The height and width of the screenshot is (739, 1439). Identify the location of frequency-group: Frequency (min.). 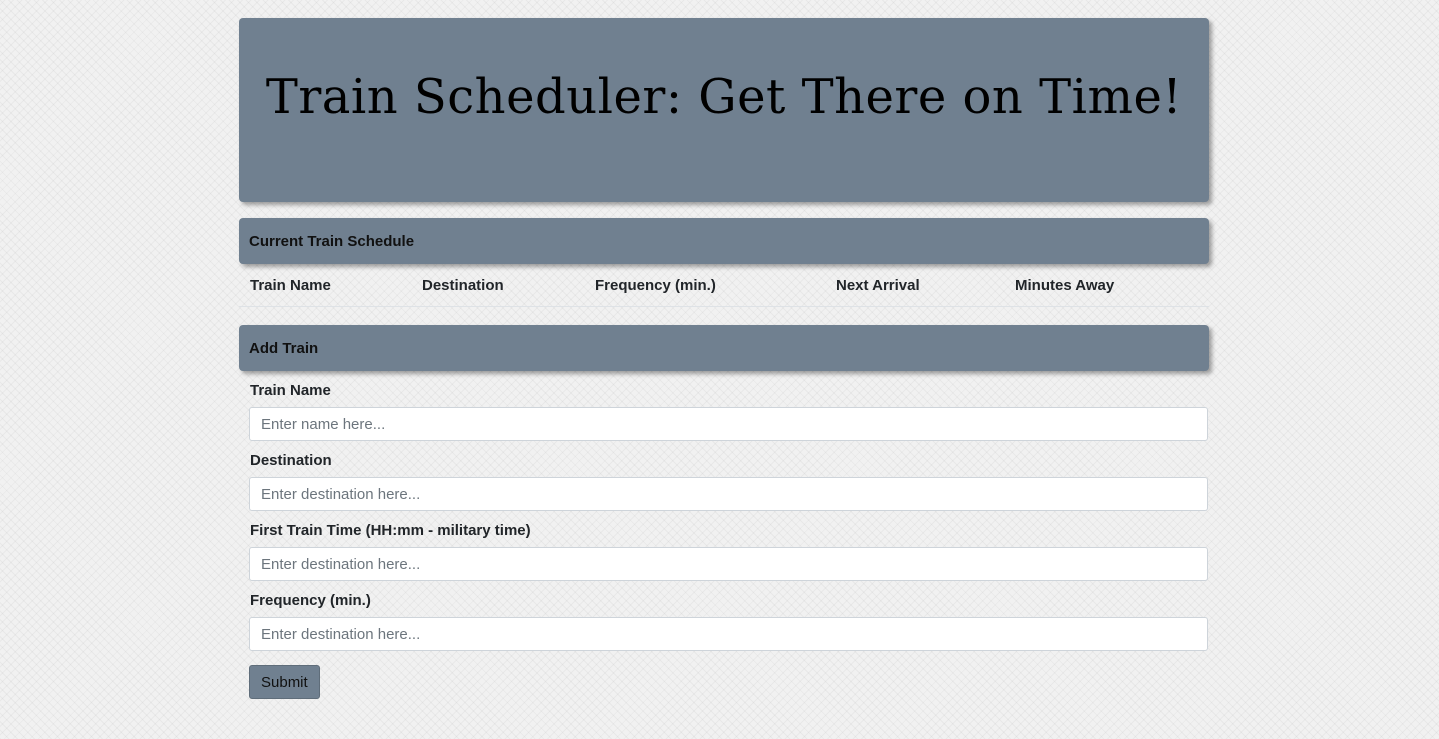
(728, 621).